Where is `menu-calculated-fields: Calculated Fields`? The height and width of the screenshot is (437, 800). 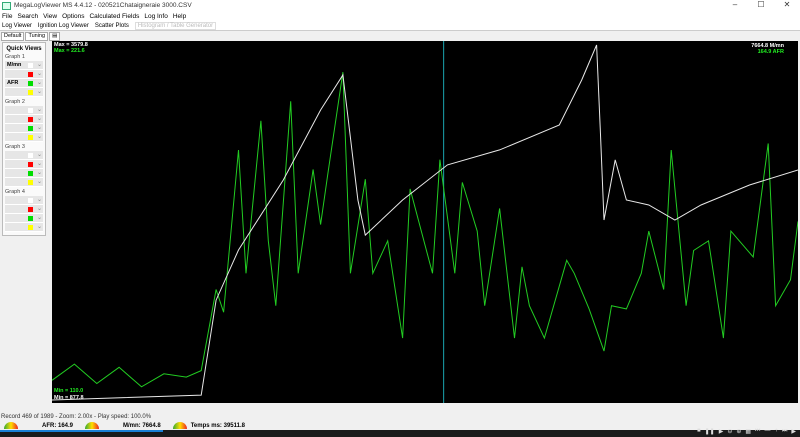 menu-calculated-fields: Calculated Fields is located at coordinates (114, 16).